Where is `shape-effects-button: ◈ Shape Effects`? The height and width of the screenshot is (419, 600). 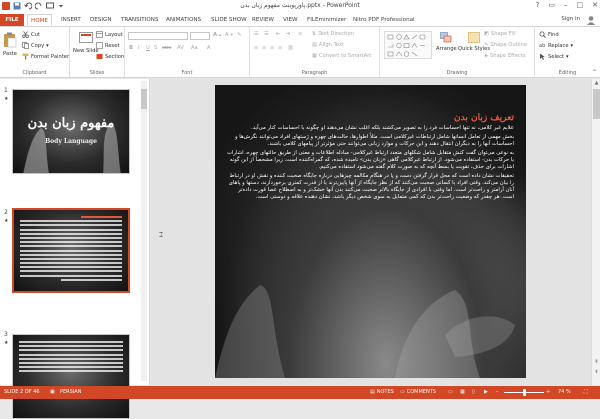 shape-effects-button: ◈ Shape Effects is located at coordinates (505, 56).